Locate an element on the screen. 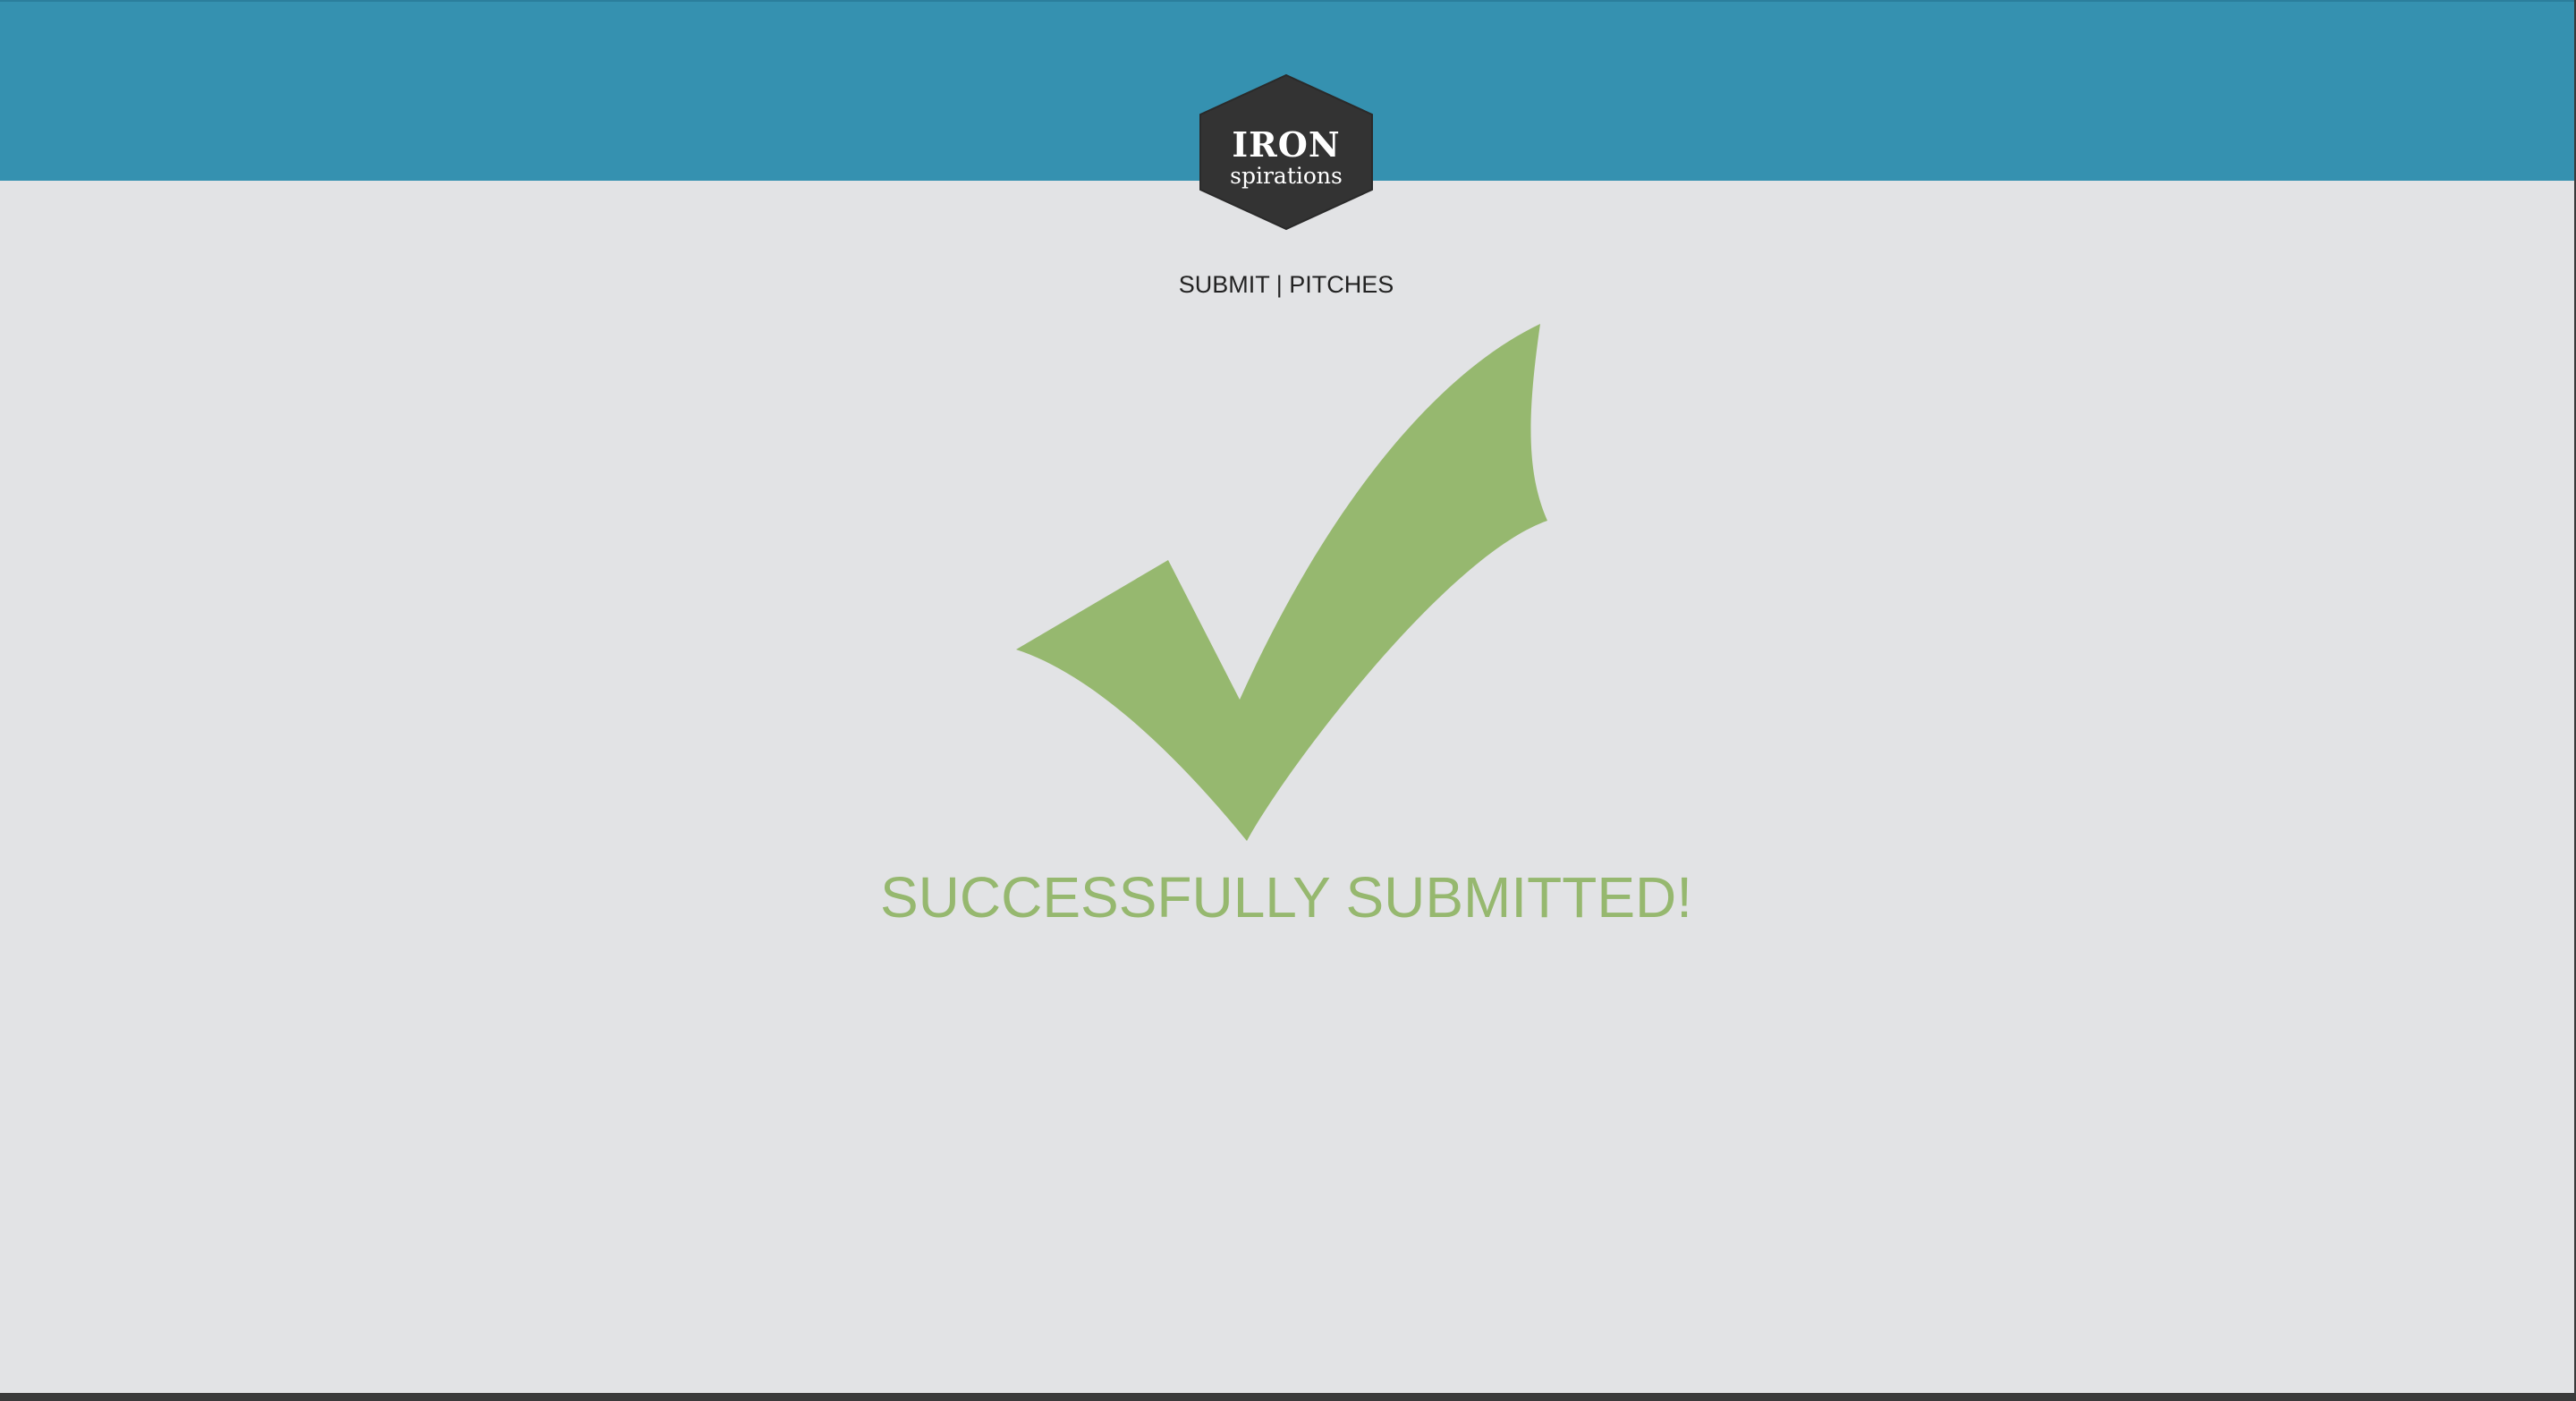 The image size is (2576, 1401). success-message: SUCCESSFULLY SUBMITTED! is located at coordinates (1286, 897).